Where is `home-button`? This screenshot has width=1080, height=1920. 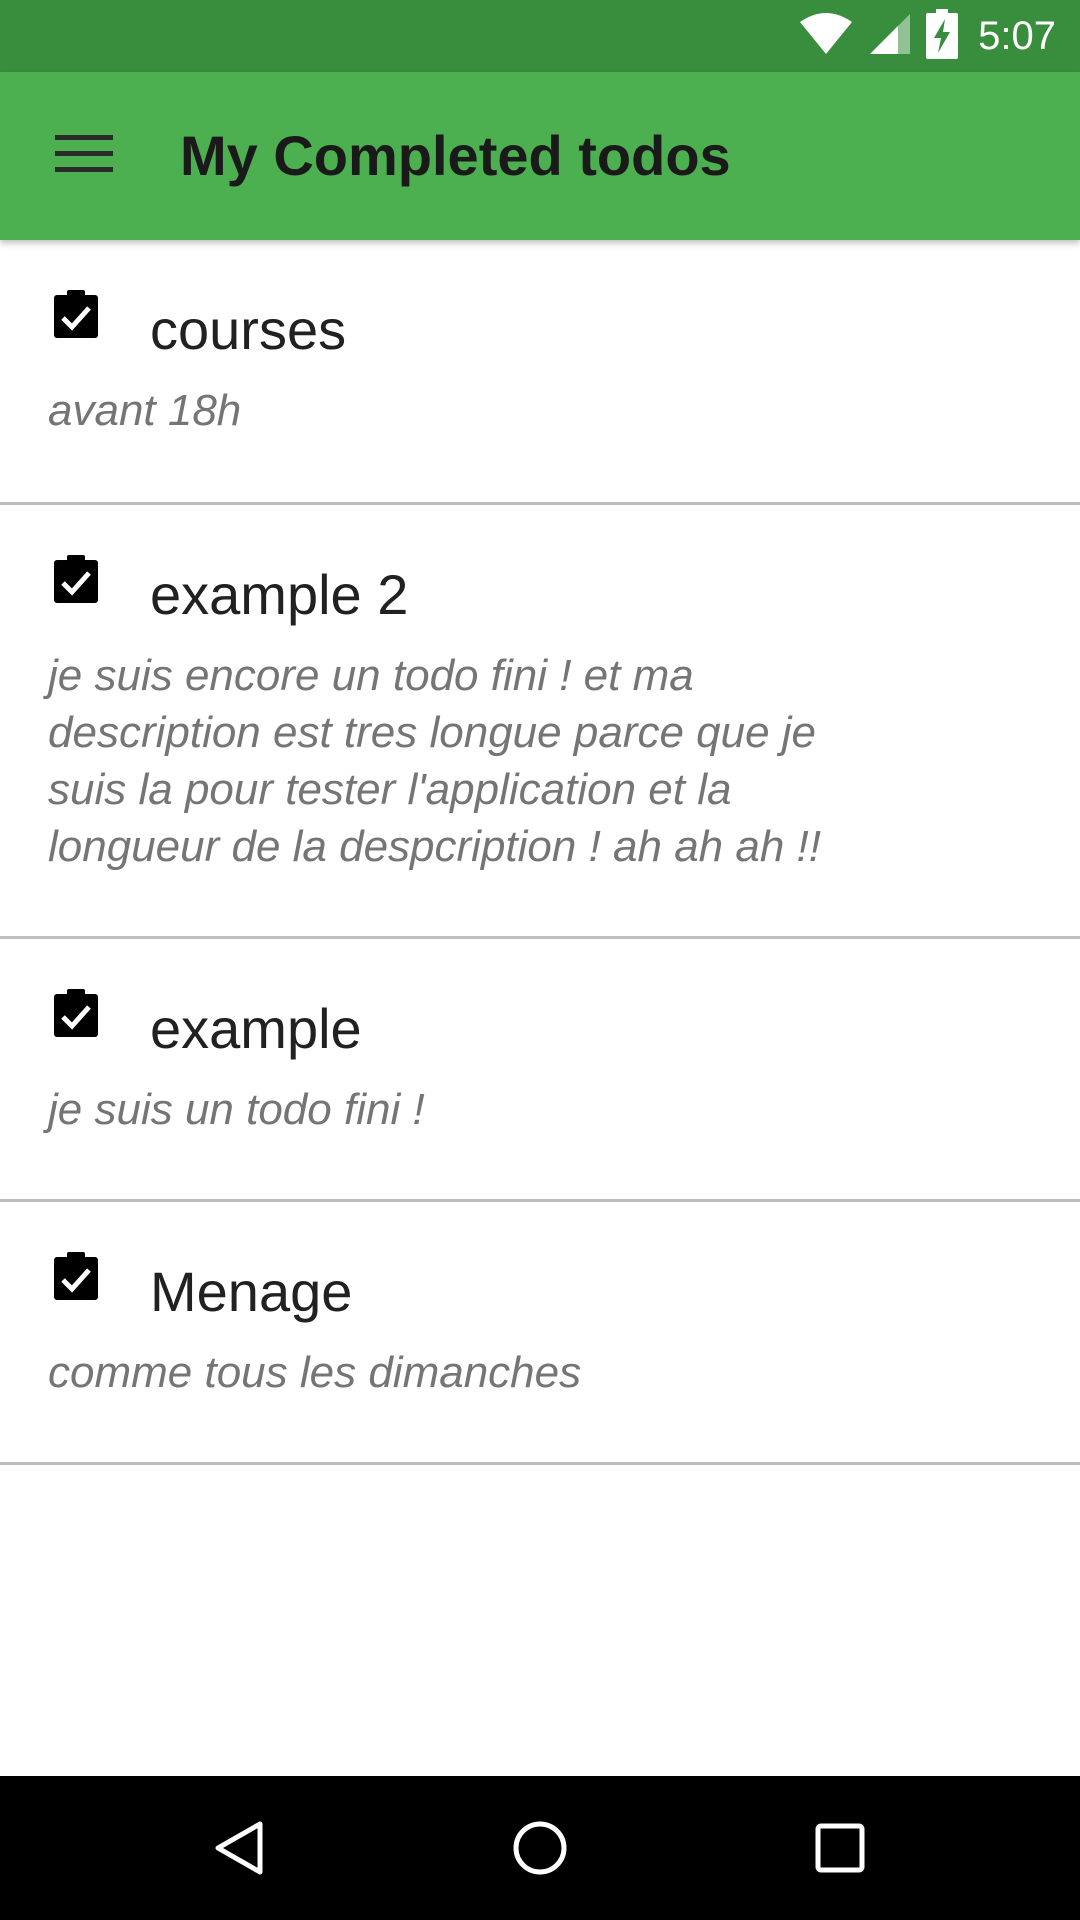 home-button is located at coordinates (540, 1848).